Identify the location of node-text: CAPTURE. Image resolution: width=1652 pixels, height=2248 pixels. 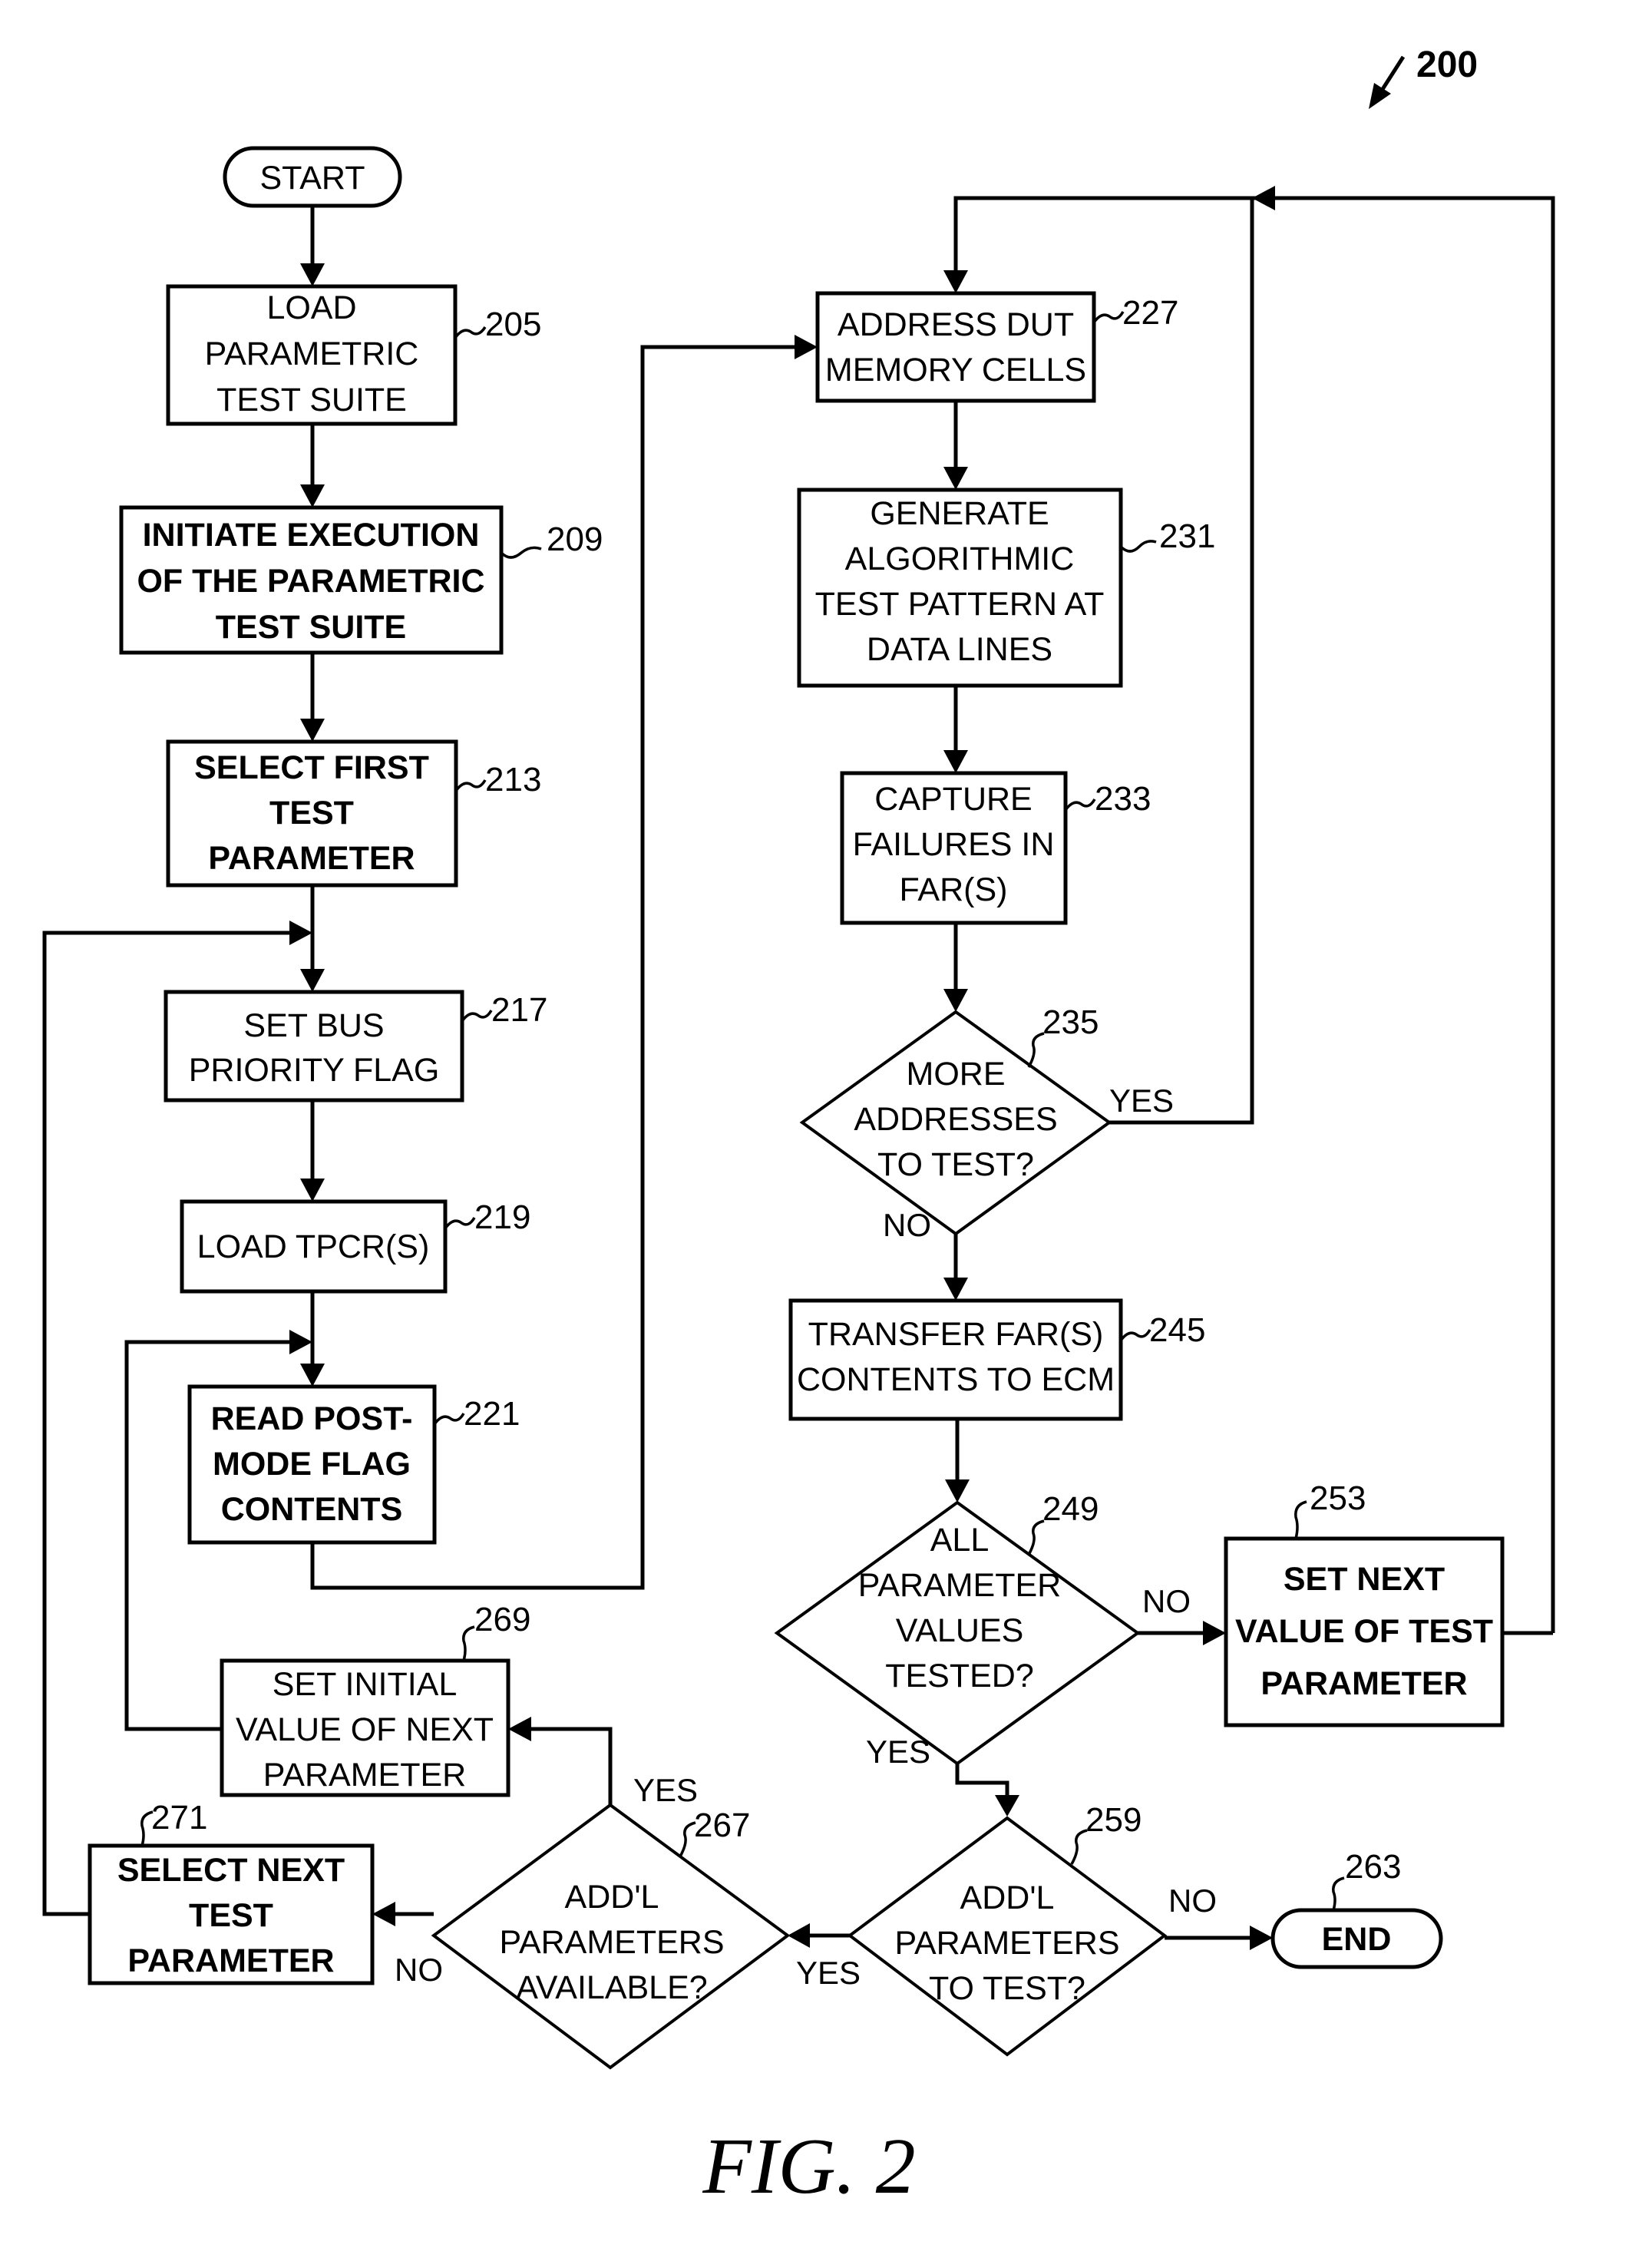
(953, 799).